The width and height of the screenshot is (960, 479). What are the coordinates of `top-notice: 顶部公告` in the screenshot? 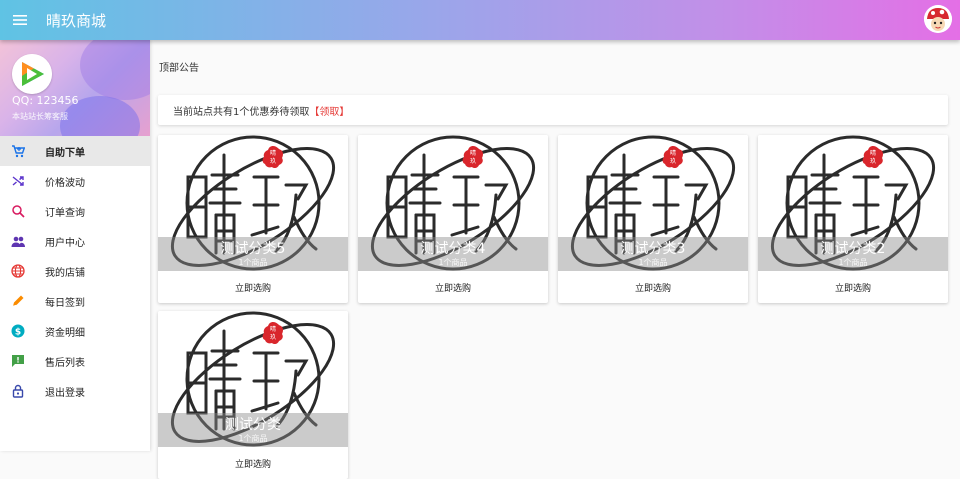 It's located at (179, 68).